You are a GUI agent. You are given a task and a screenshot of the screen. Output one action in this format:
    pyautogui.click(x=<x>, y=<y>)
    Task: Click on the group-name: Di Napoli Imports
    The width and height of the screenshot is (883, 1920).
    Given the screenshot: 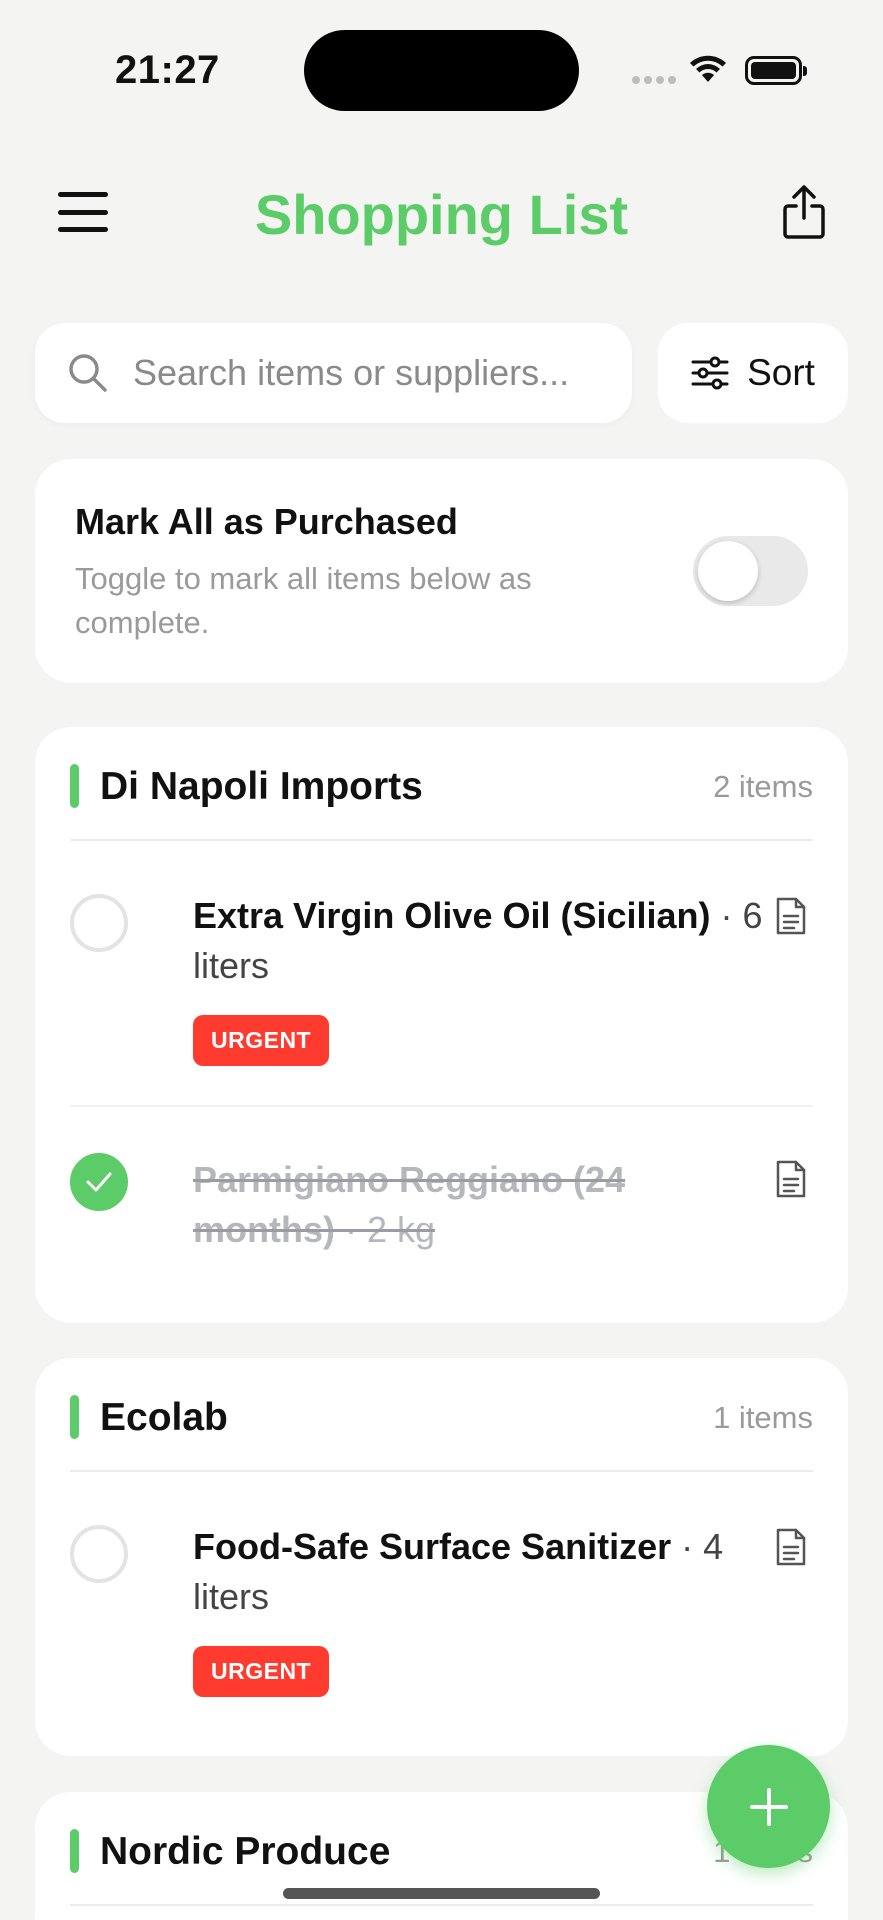 What is the action you would take?
    pyautogui.click(x=261, y=786)
    